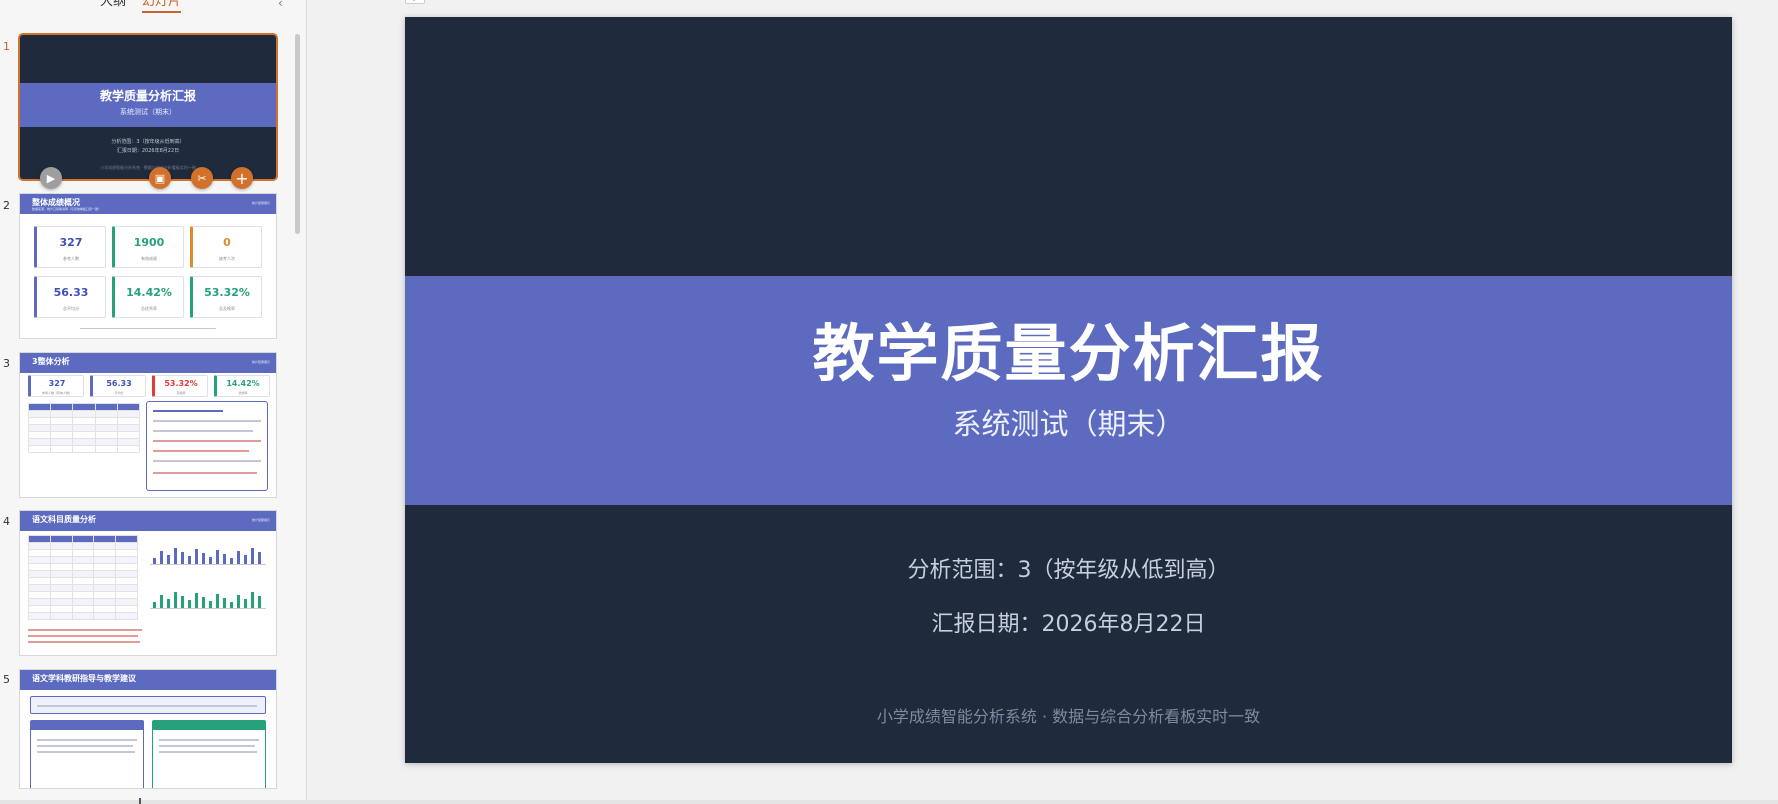  I want to click on analysis-scope: 分析范围：3（按年级从低到高）, so click(1068, 568).